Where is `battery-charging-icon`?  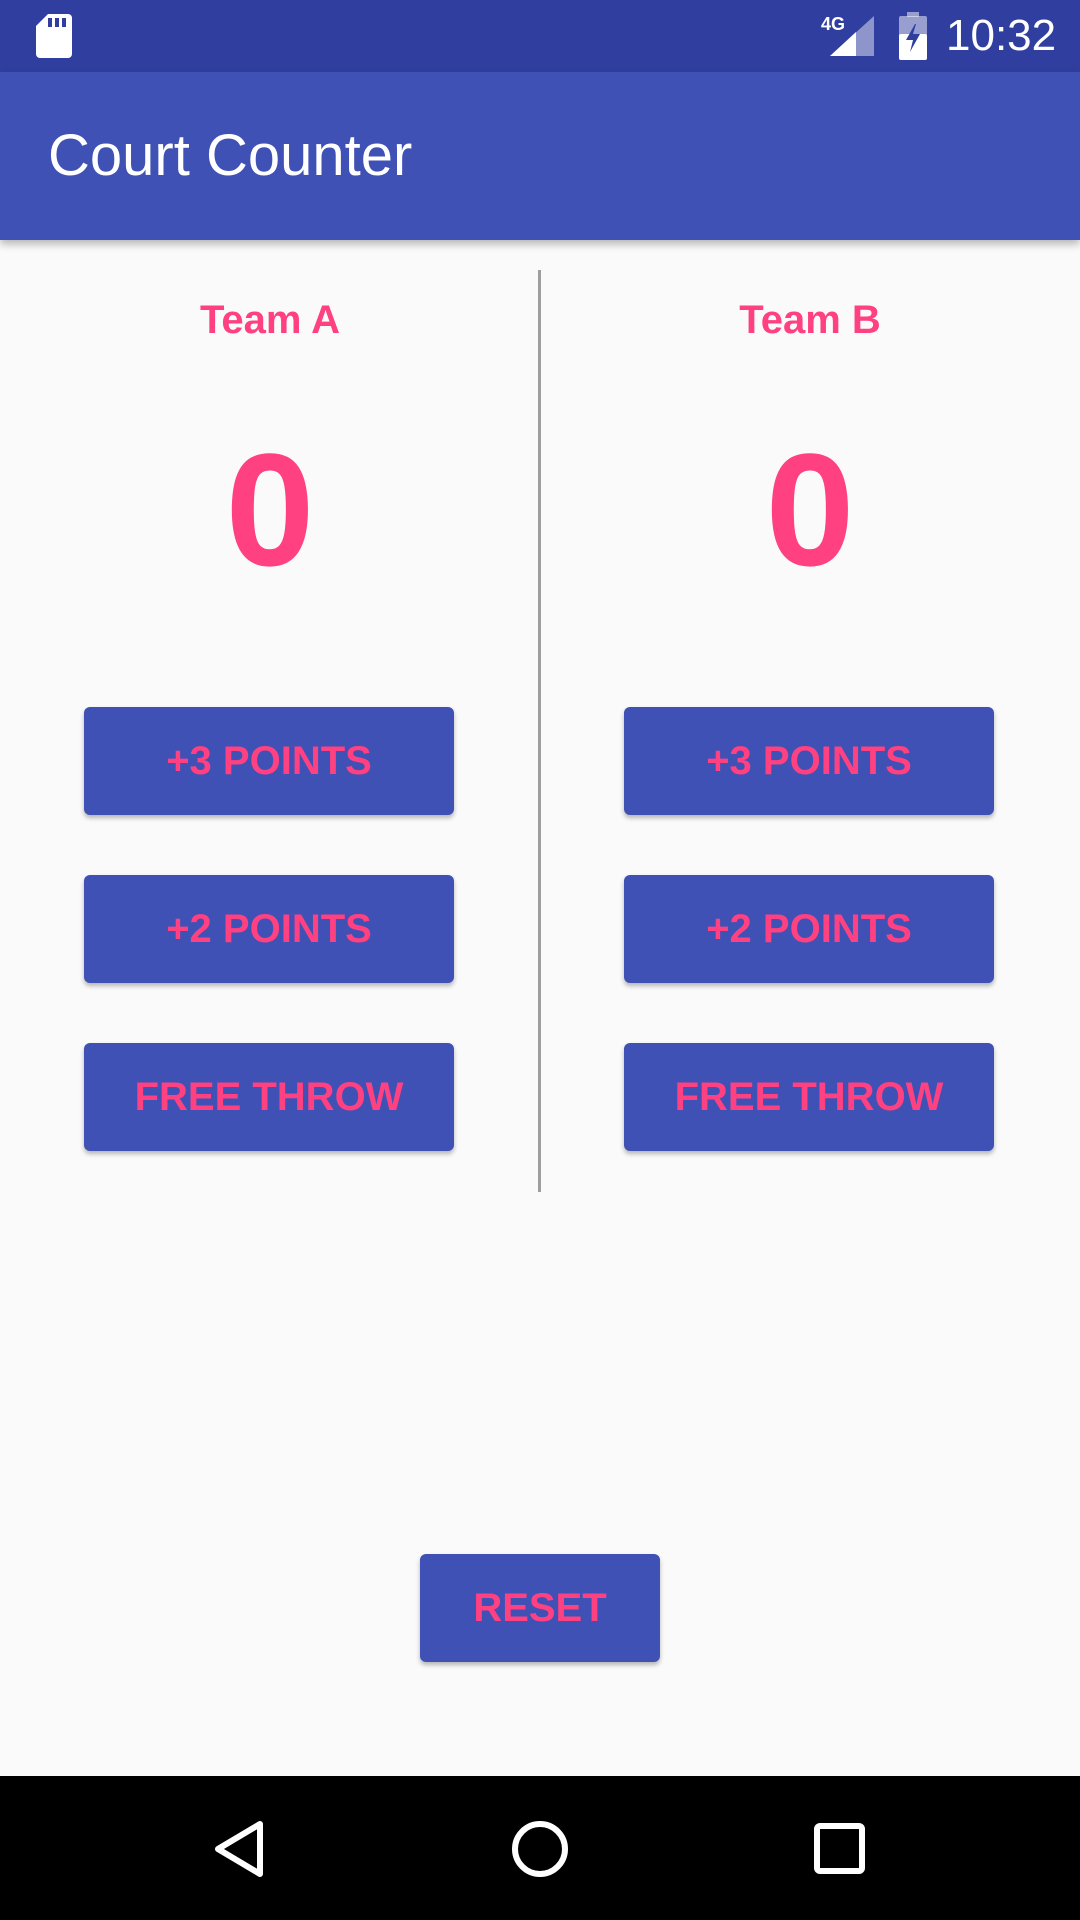
battery-charging-icon is located at coordinates (913, 36).